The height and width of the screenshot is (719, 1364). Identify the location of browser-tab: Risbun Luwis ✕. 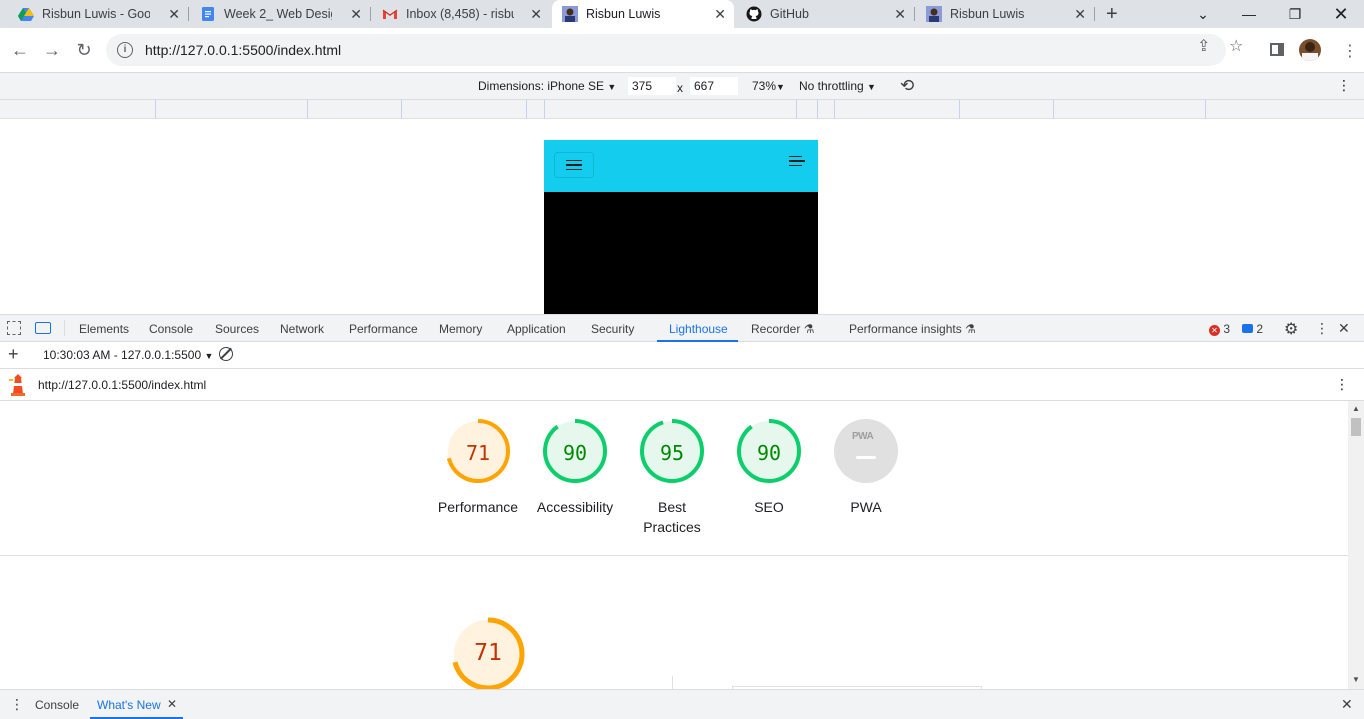
(1005, 14).